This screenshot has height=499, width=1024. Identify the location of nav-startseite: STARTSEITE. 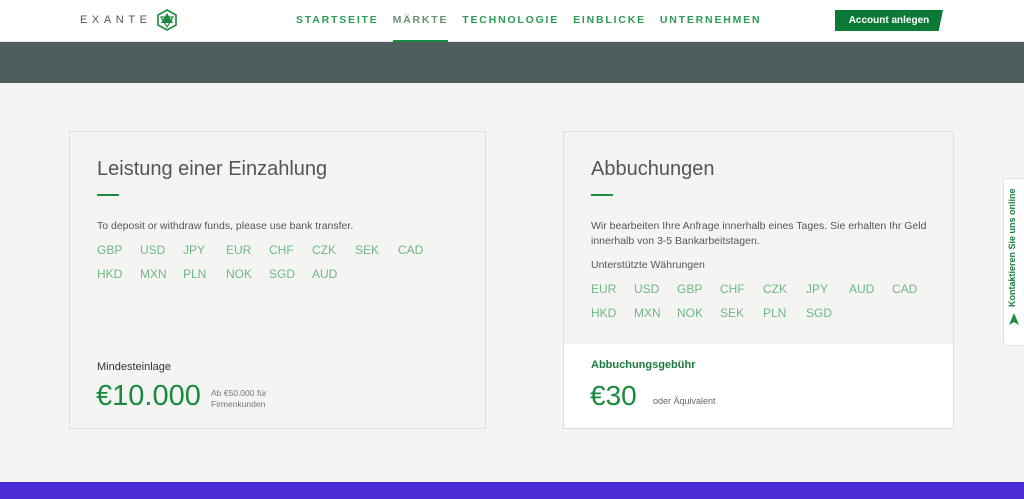
(337, 28).